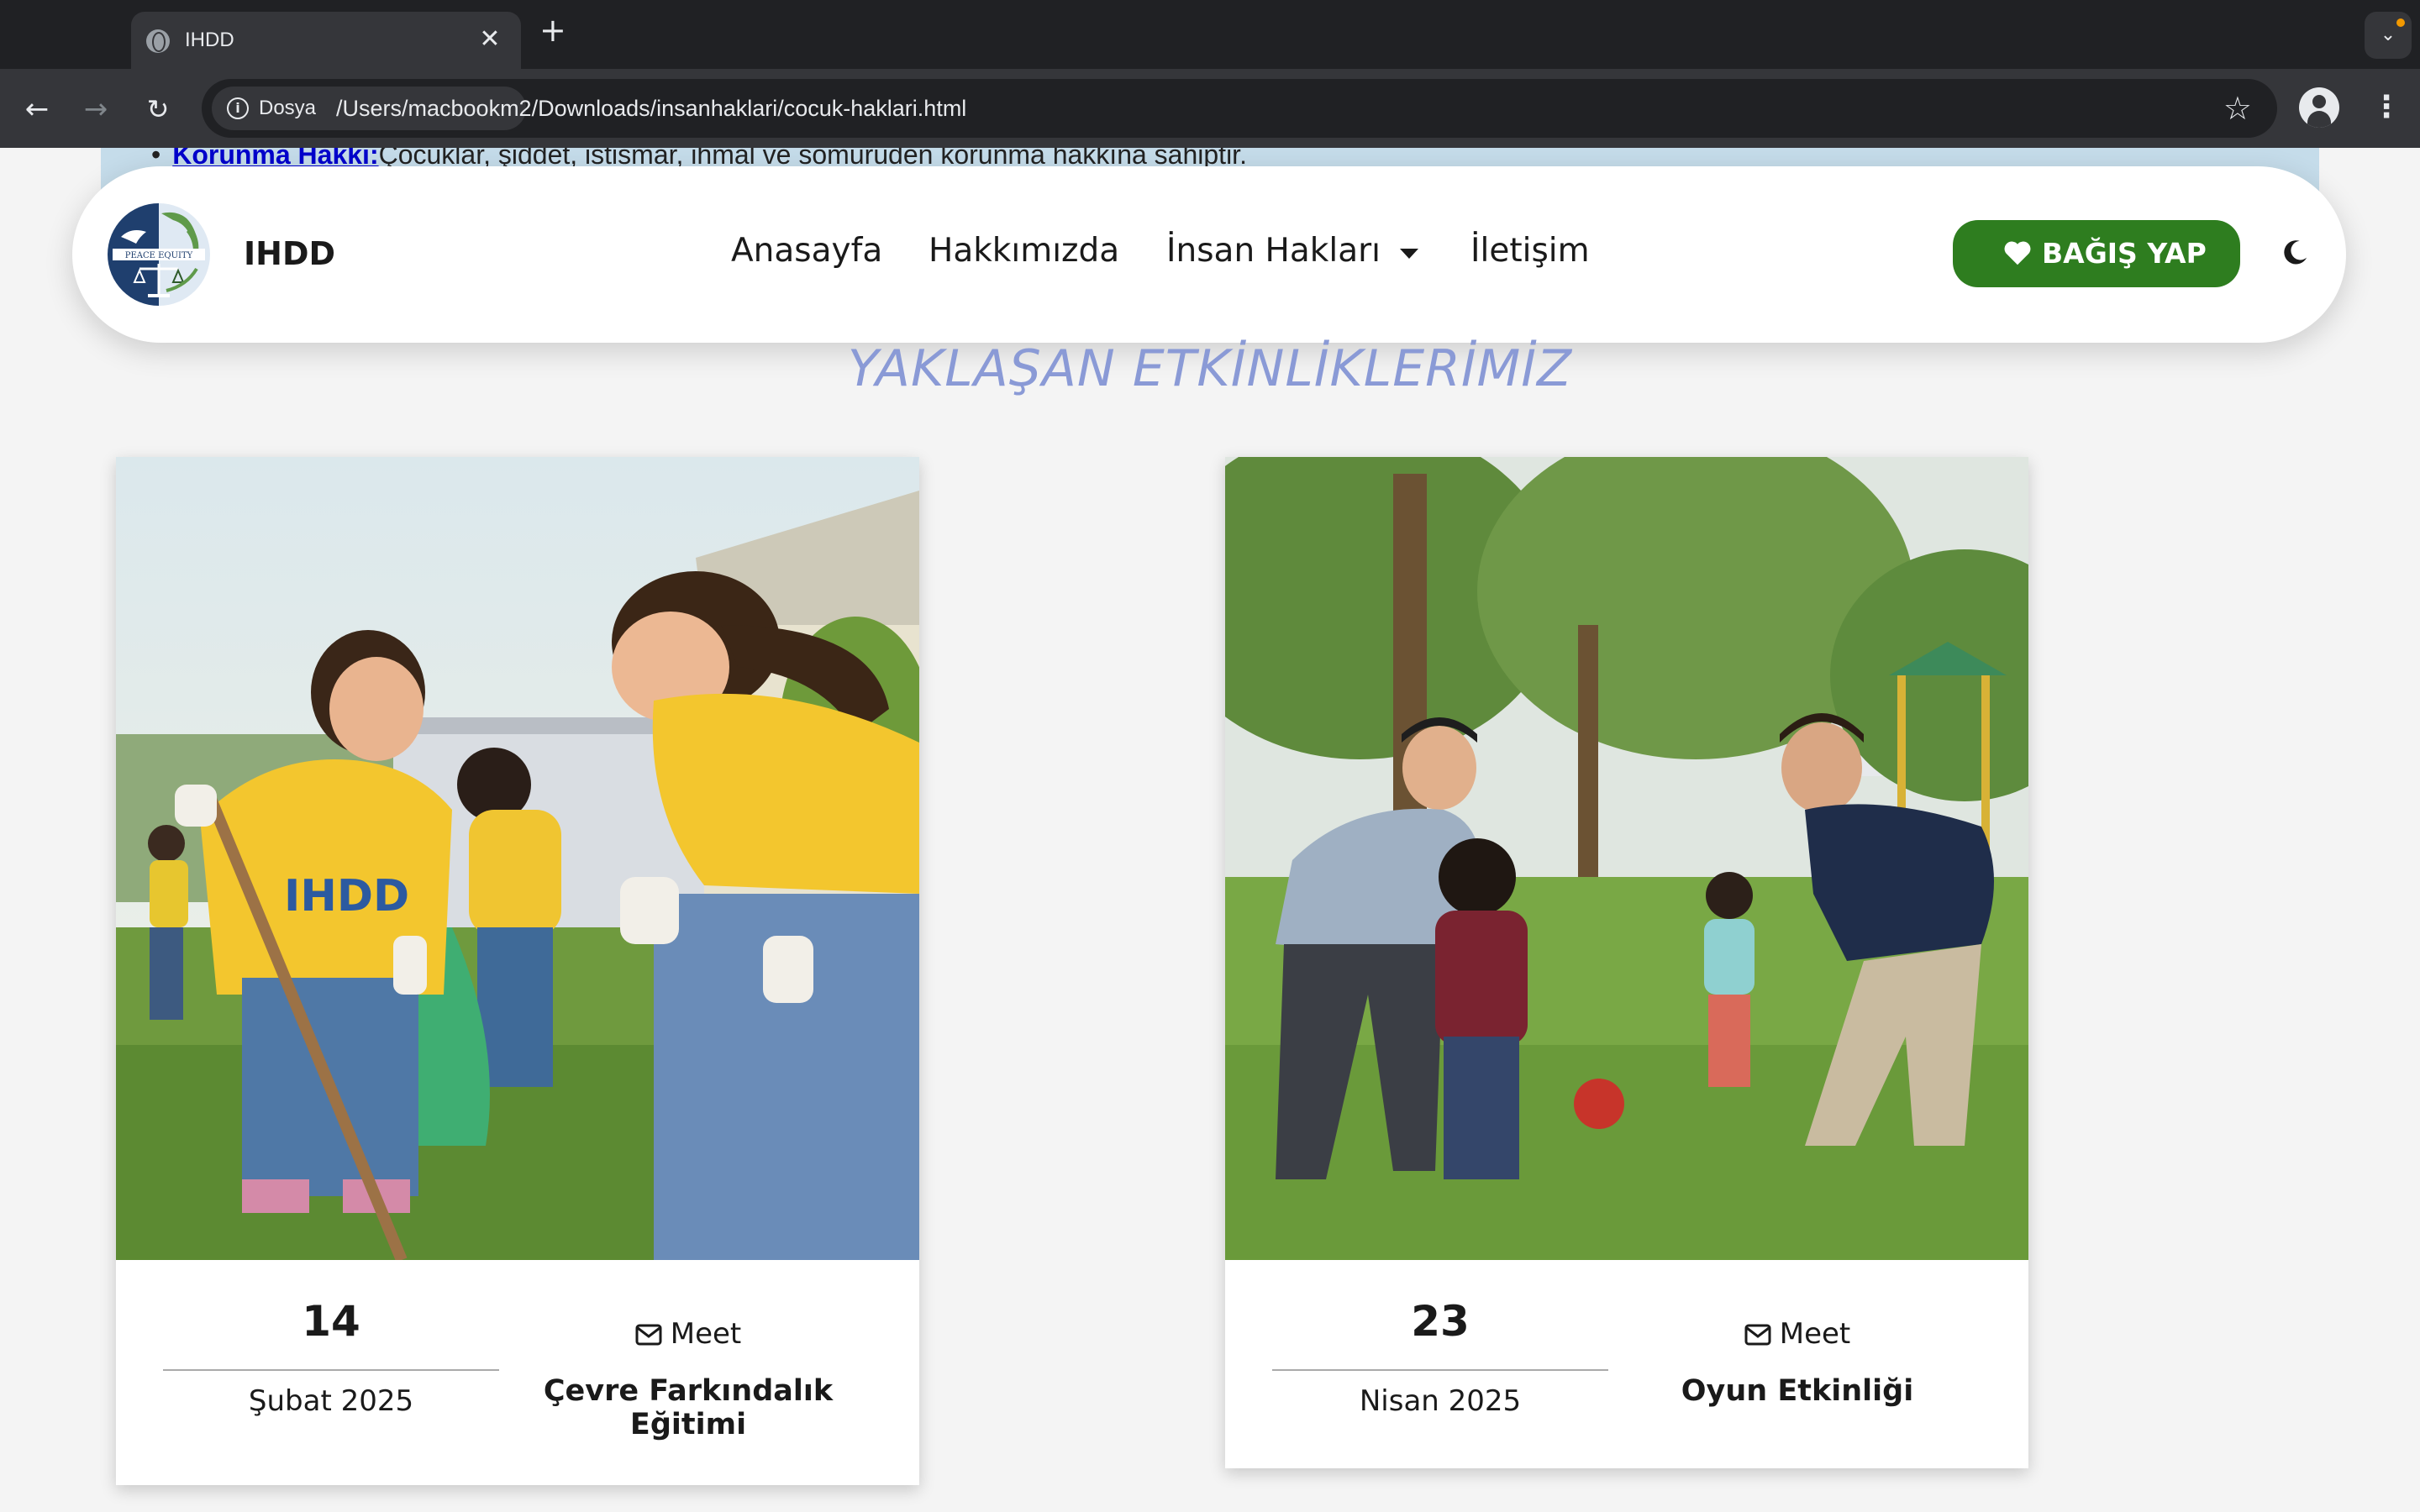 The height and width of the screenshot is (1512, 2420). What do you see at coordinates (1409, 254) in the screenshot?
I see `chevron-down-icon` at bounding box center [1409, 254].